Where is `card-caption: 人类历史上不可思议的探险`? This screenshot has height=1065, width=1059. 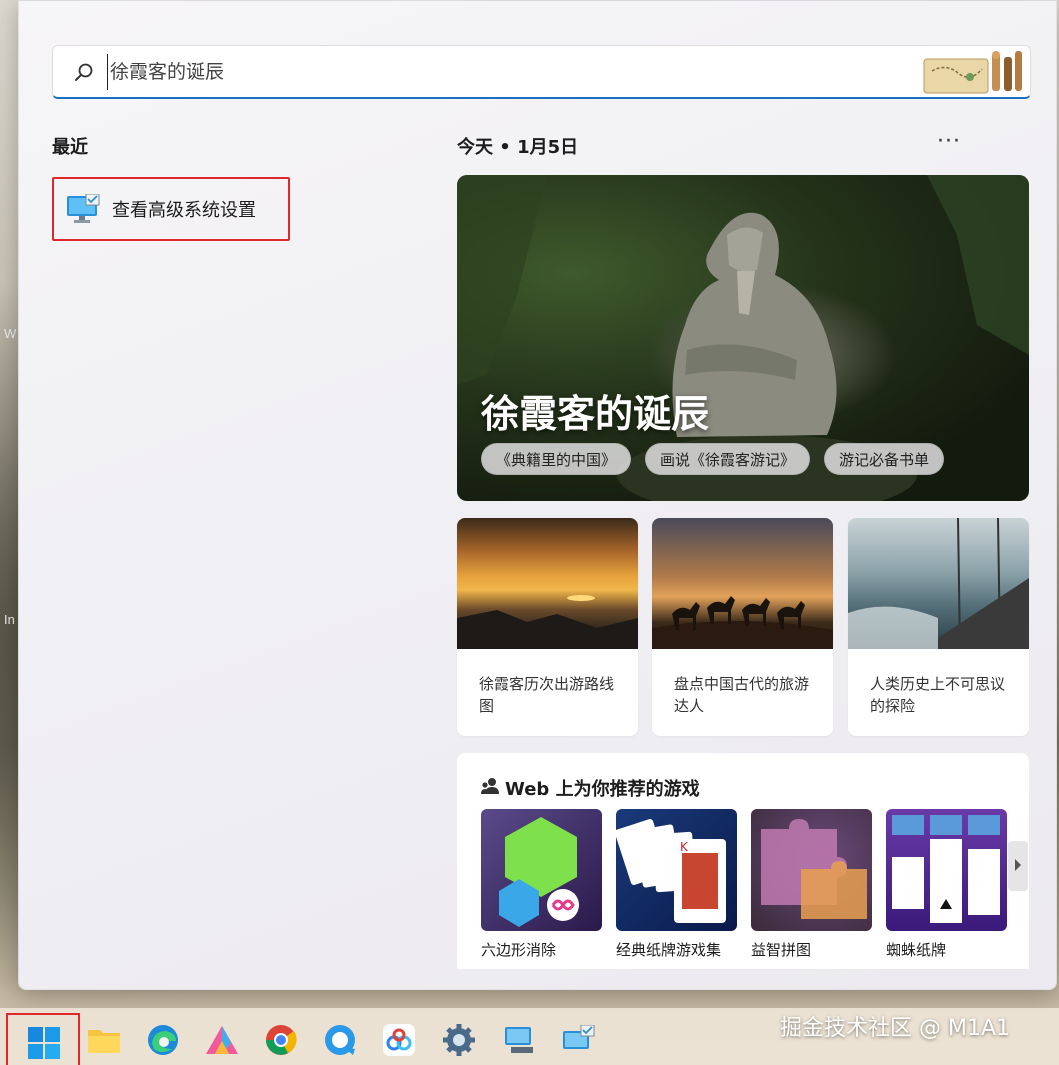
card-caption: 人类历史上不可思议的探险 is located at coordinates (938, 695).